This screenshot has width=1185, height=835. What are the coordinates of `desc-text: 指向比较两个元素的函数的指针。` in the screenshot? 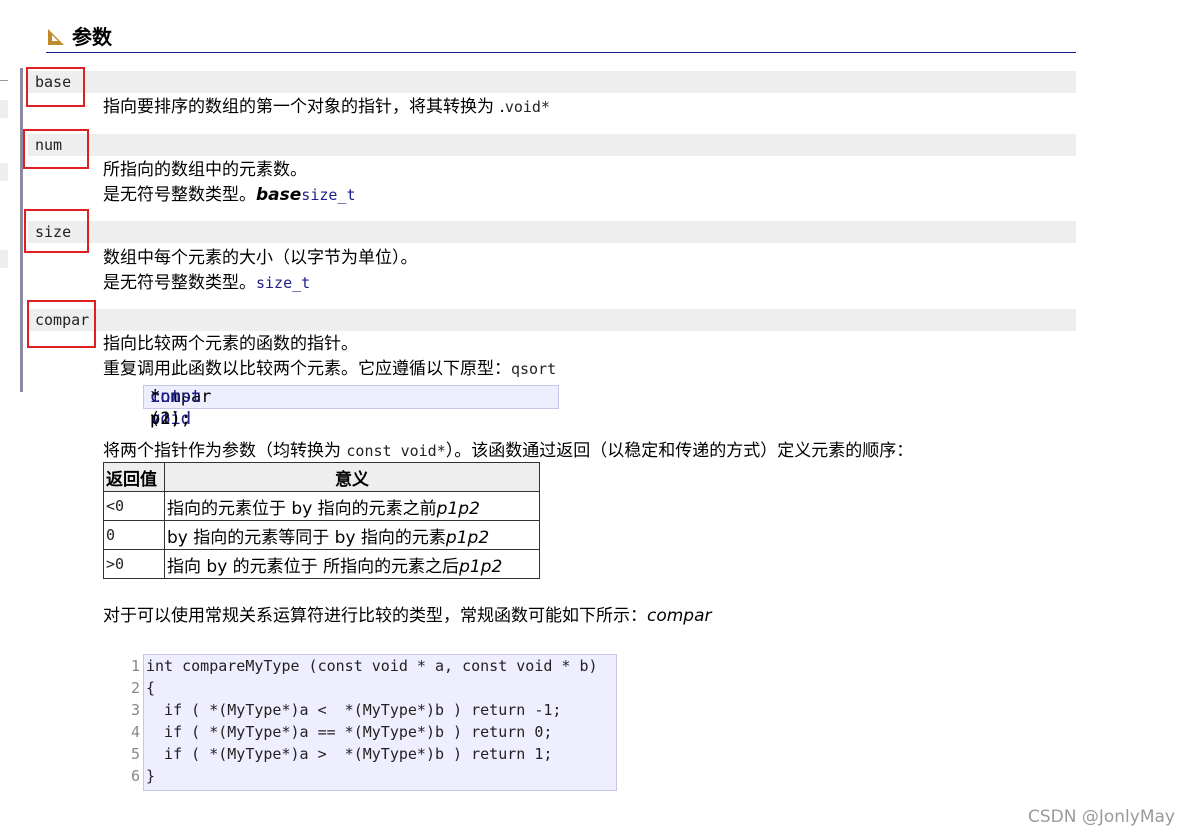 It's located at (230, 344).